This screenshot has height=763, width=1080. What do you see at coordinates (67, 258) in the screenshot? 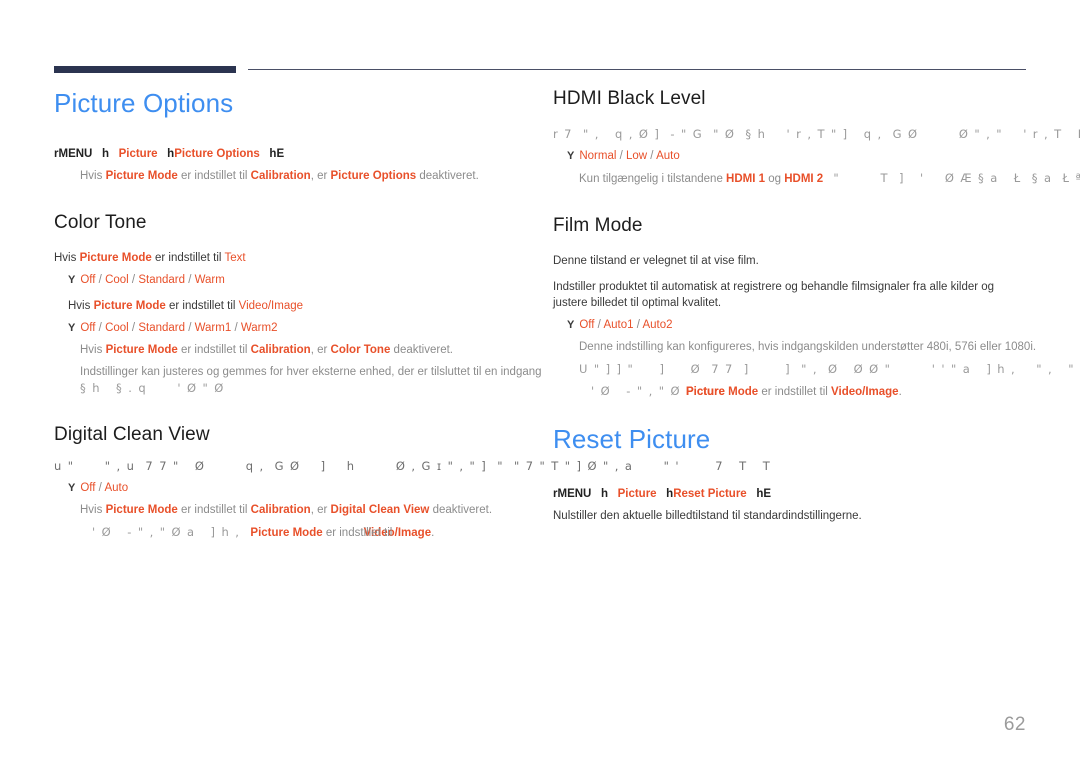
I see `cond-text-1: Hvis` at bounding box center [67, 258].